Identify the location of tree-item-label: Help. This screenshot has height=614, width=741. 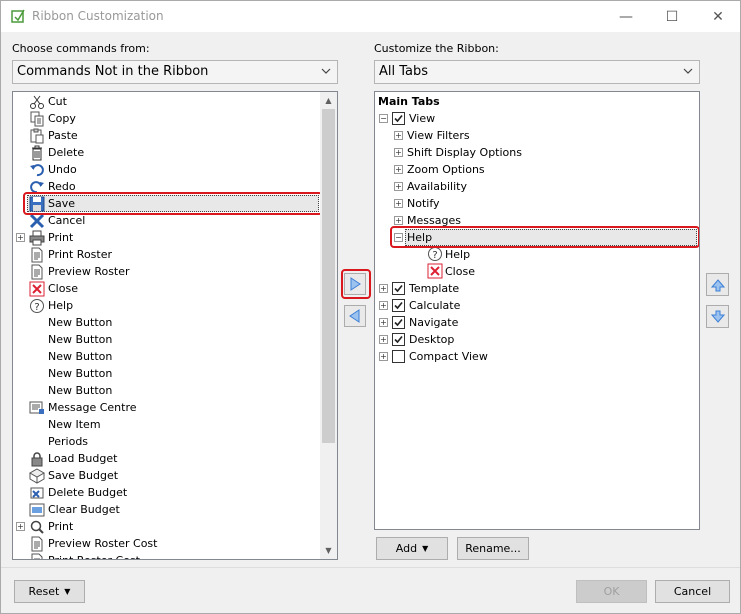
(458, 254).